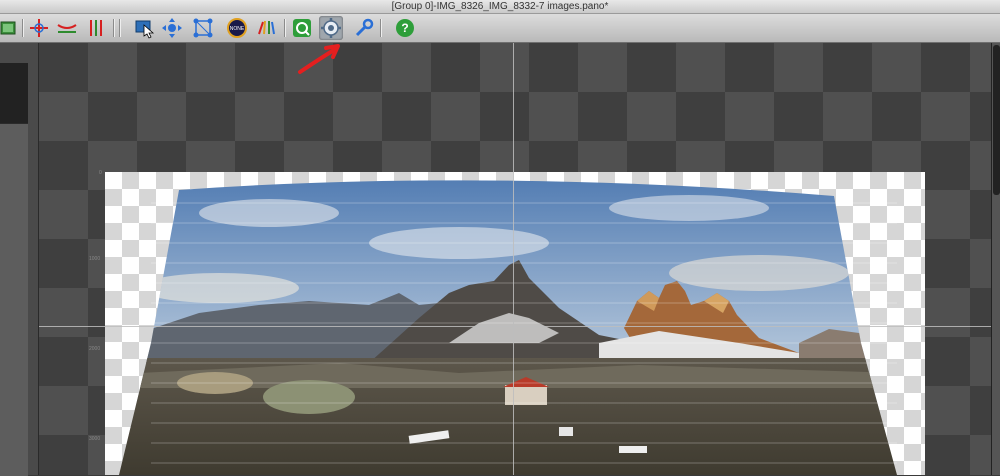 This screenshot has width=1000, height=476. I want to click on settings-gear-icon, so click(331, 28).